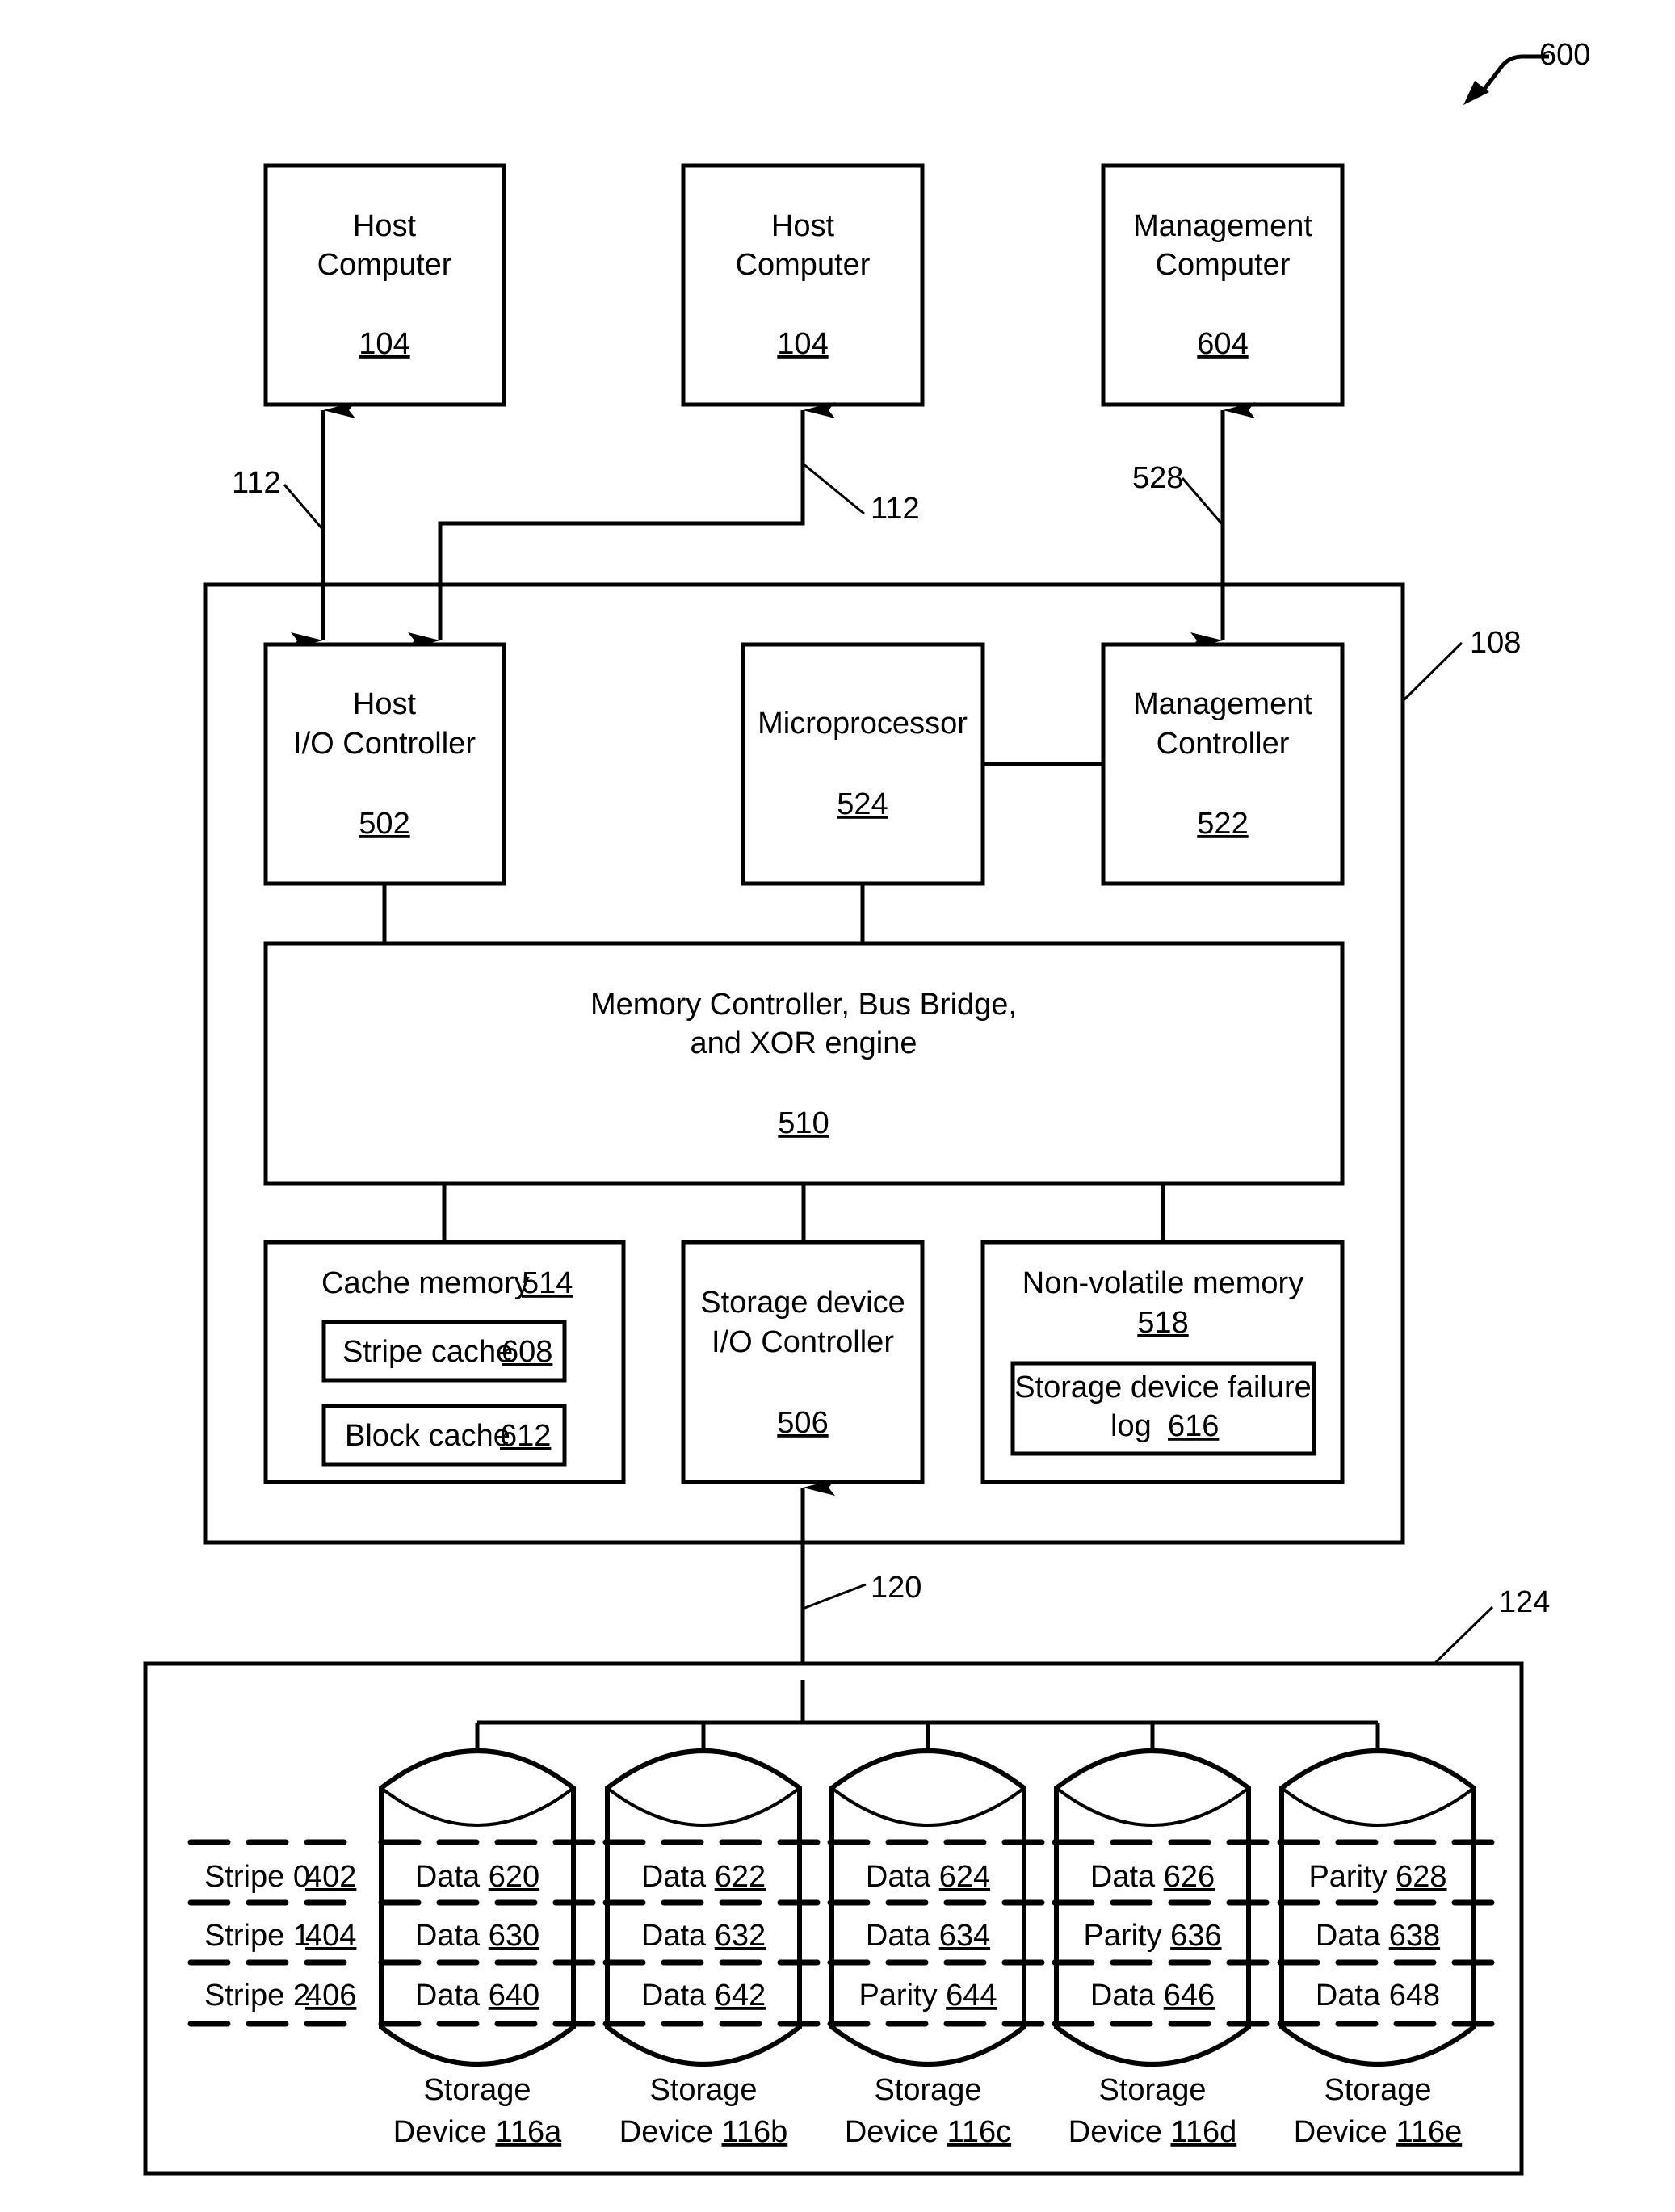  Describe the element at coordinates (740, 1877) in the screenshot. I see `block-ref: 622` at that location.